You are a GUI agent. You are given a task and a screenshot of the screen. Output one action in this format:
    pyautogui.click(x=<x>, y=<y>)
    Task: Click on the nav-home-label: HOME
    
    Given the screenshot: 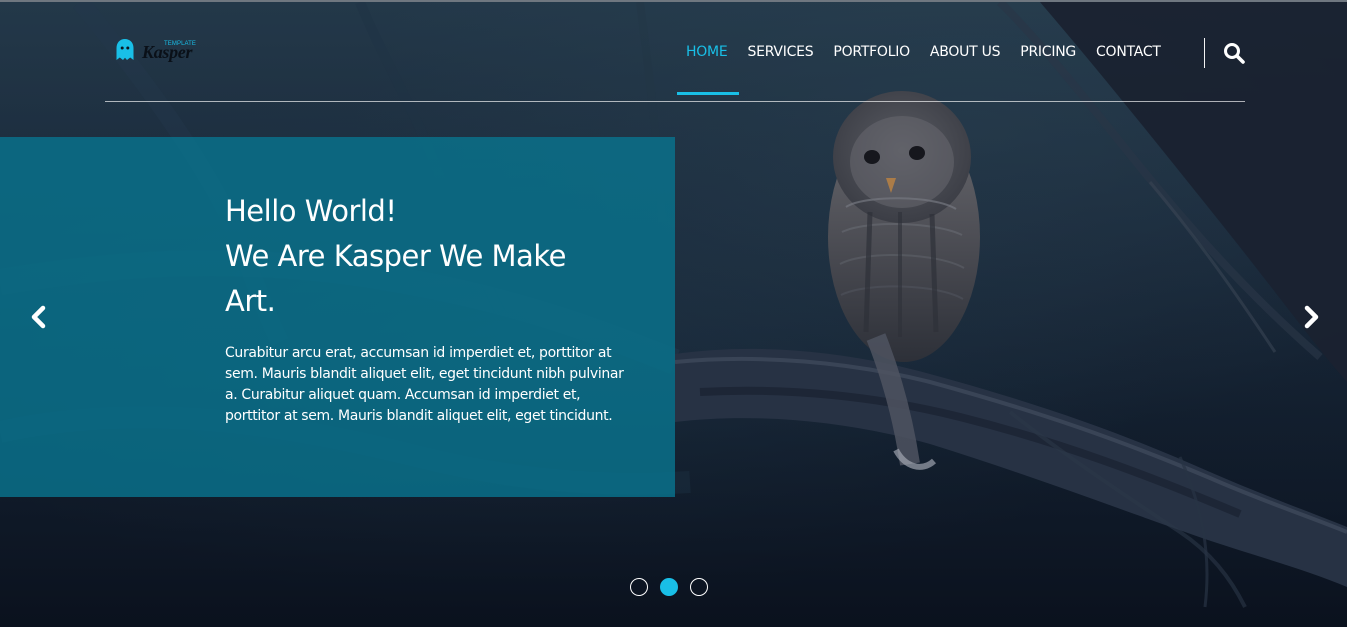 What is the action you would take?
    pyautogui.click(x=707, y=52)
    